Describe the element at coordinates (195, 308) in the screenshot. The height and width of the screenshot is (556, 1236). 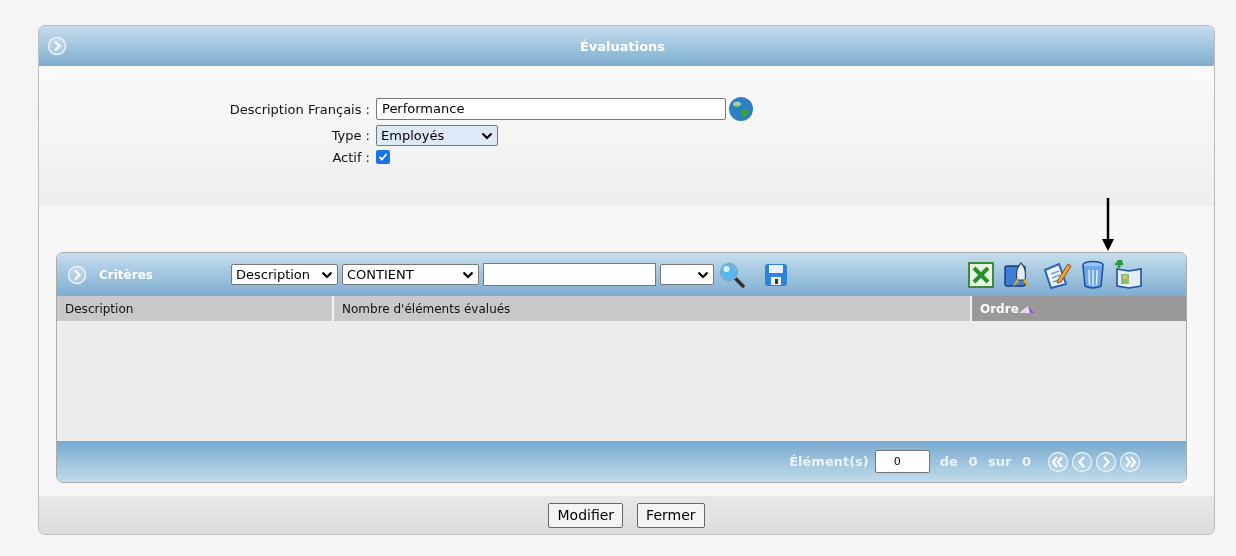
I see `column-header: Description` at that location.